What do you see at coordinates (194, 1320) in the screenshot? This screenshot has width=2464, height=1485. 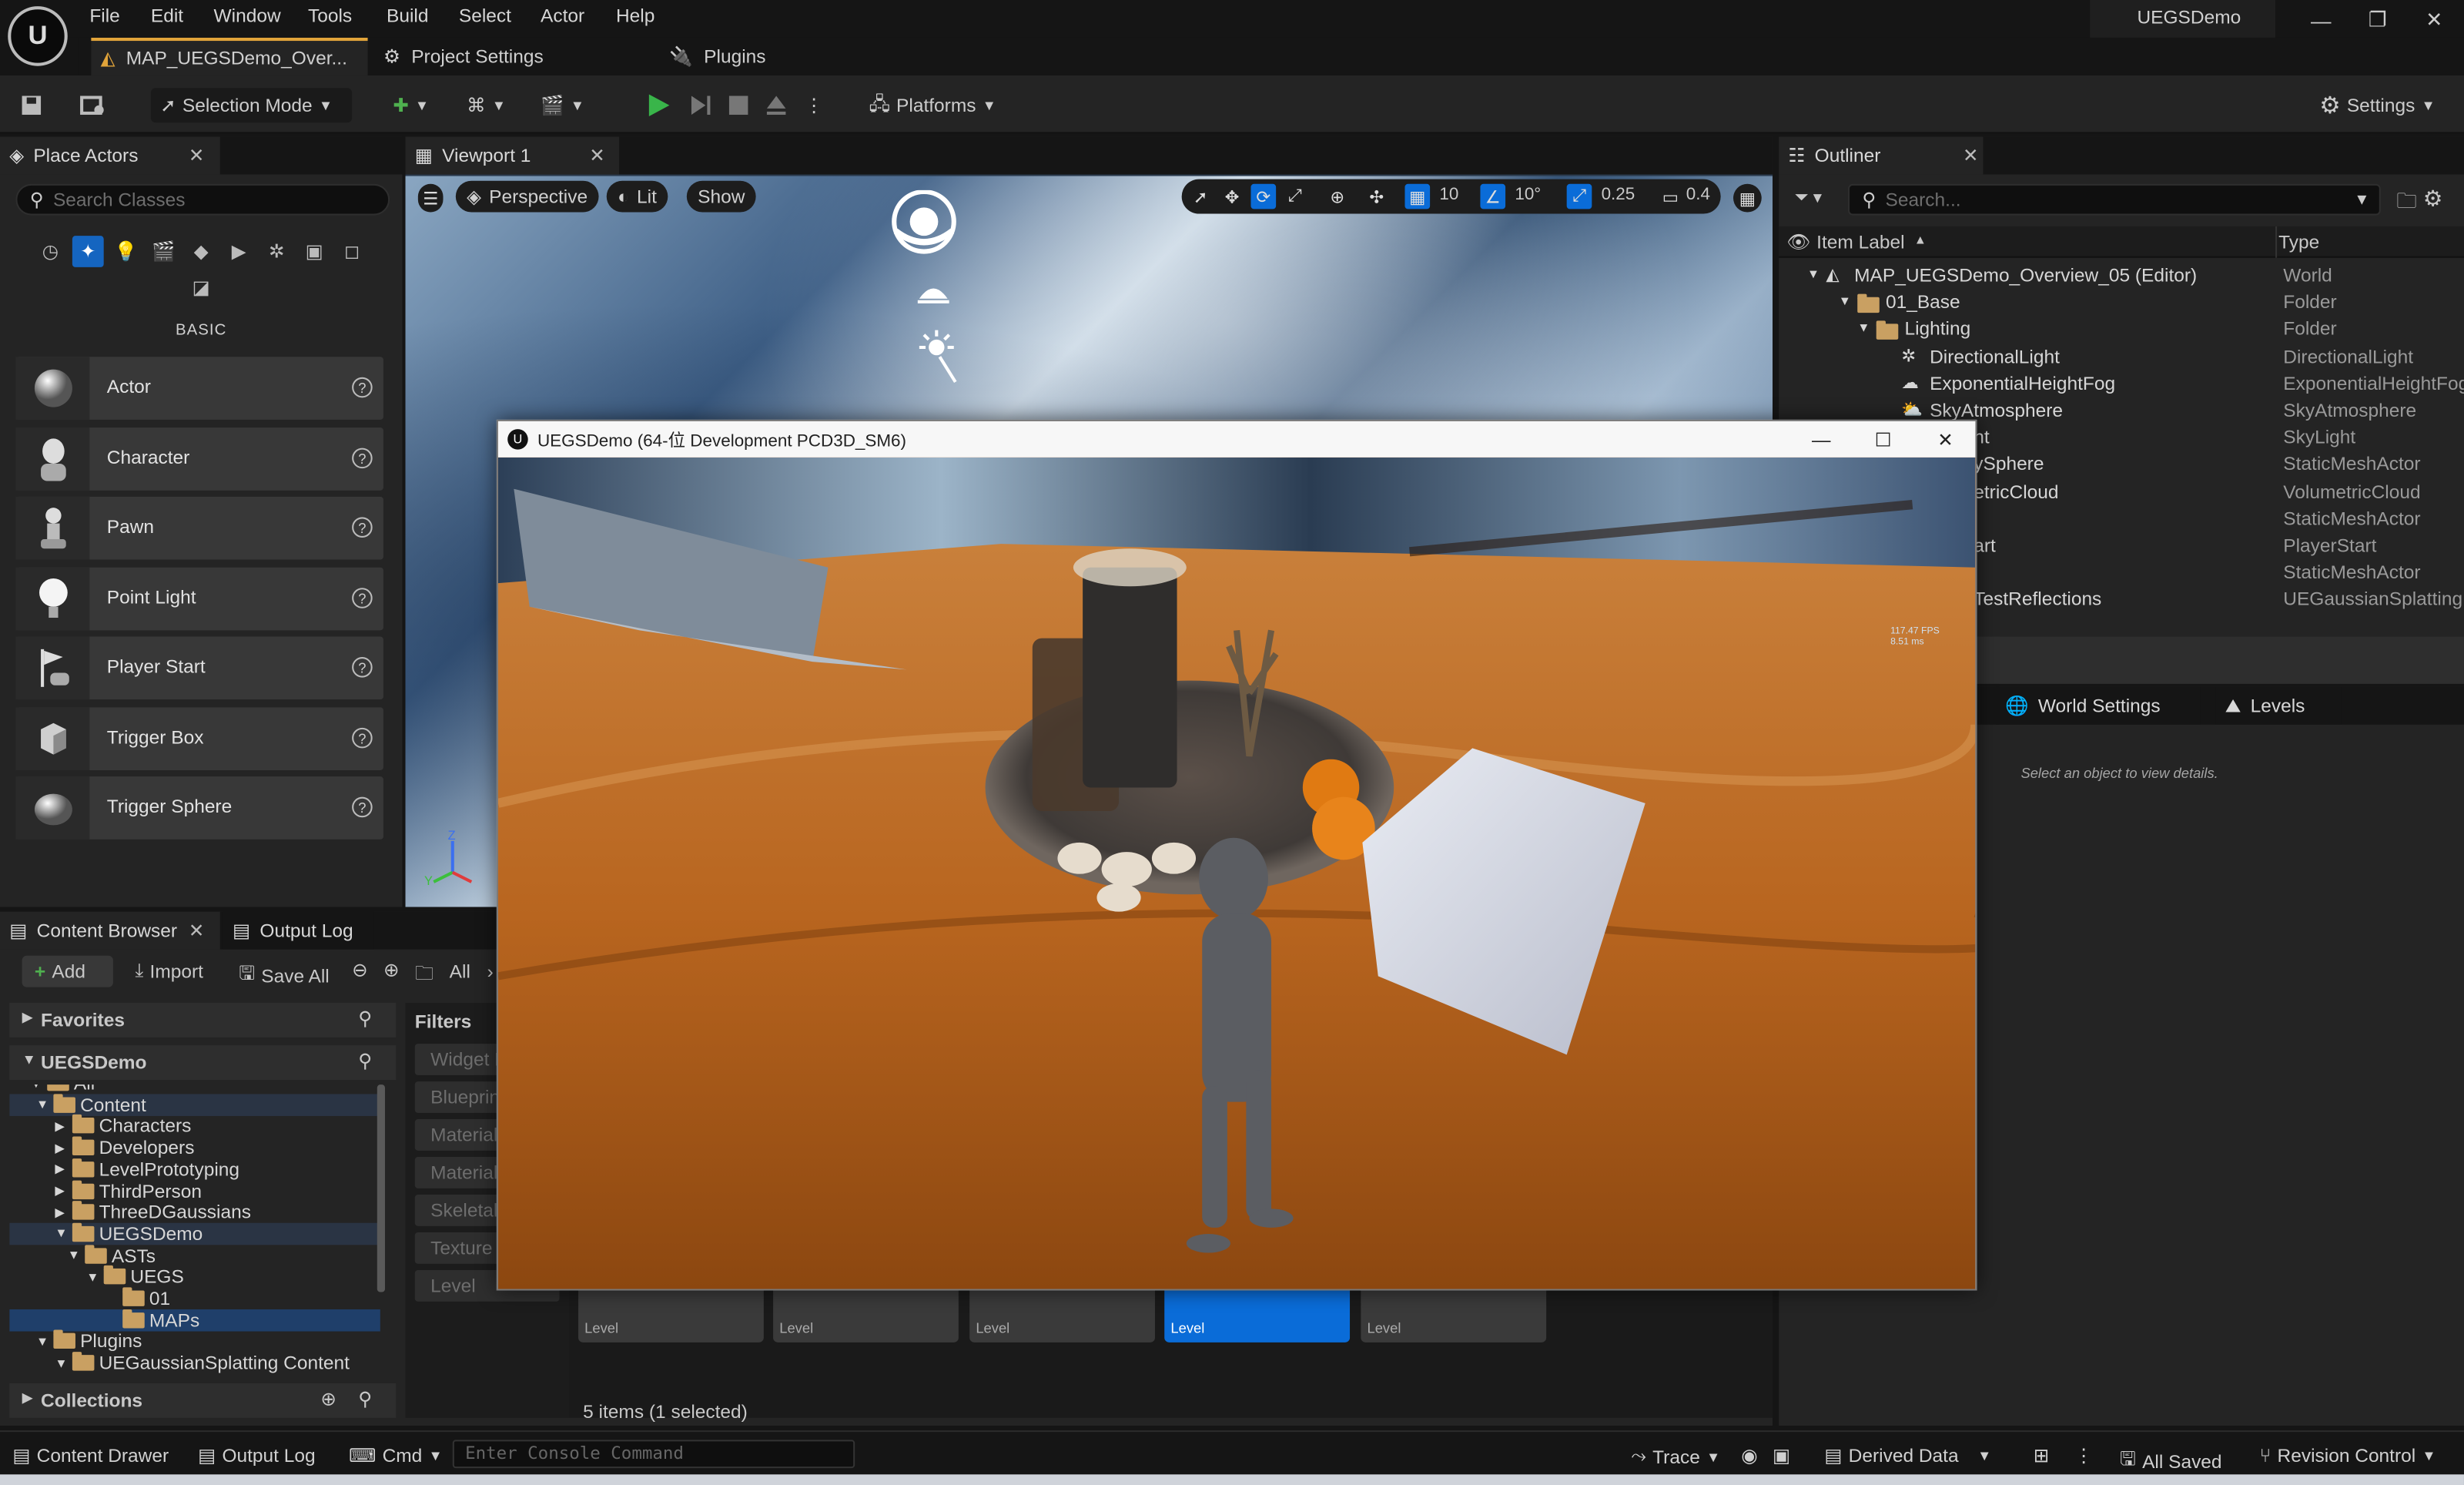 I see `folder-tree-item: MAPs` at bounding box center [194, 1320].